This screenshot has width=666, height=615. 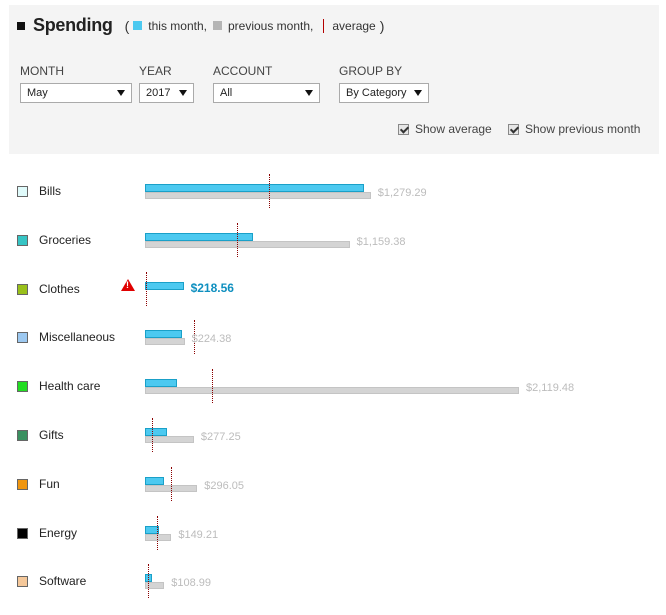 What do you see at coordinates (77, 337) in the screenshot?
I see `category-label: Miscellaneous` at bounding box center [77, 337].